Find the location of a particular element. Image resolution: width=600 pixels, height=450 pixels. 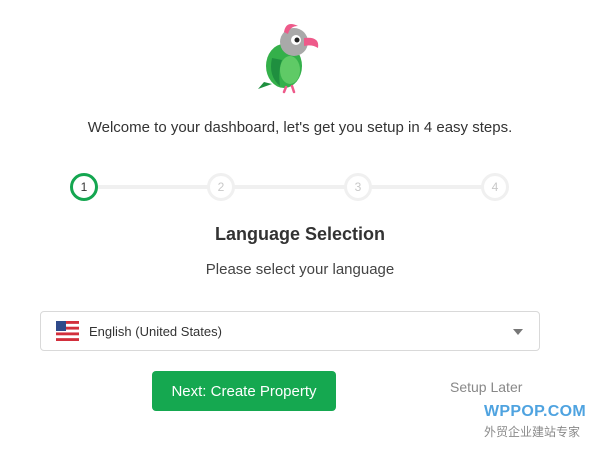

step-2: 2 is located at coordinates (221, 187).